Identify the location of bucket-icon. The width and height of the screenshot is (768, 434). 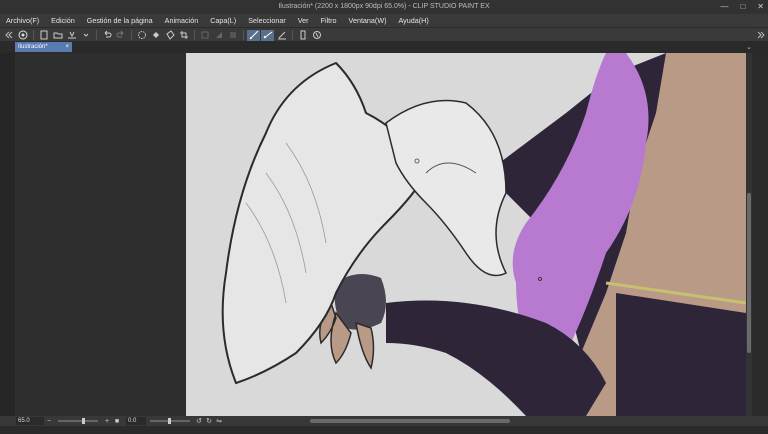
(169, 35).